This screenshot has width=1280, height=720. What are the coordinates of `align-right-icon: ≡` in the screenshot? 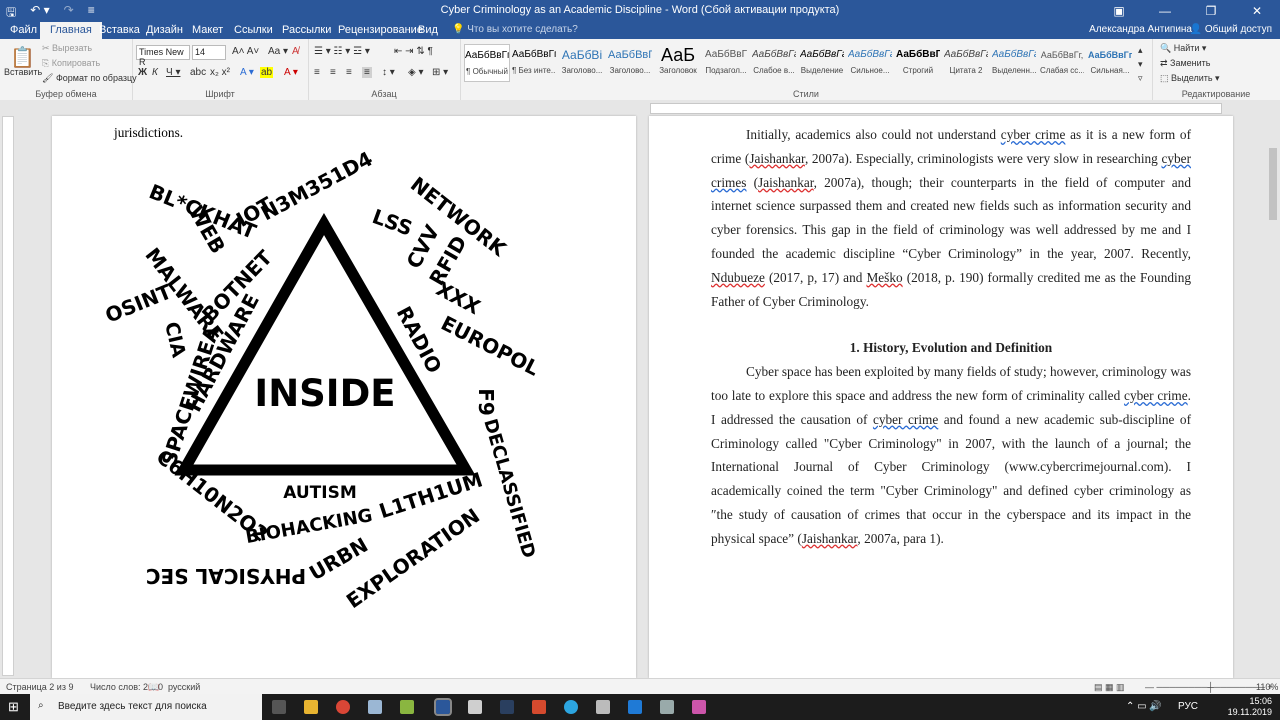 It's located at (349, 72).